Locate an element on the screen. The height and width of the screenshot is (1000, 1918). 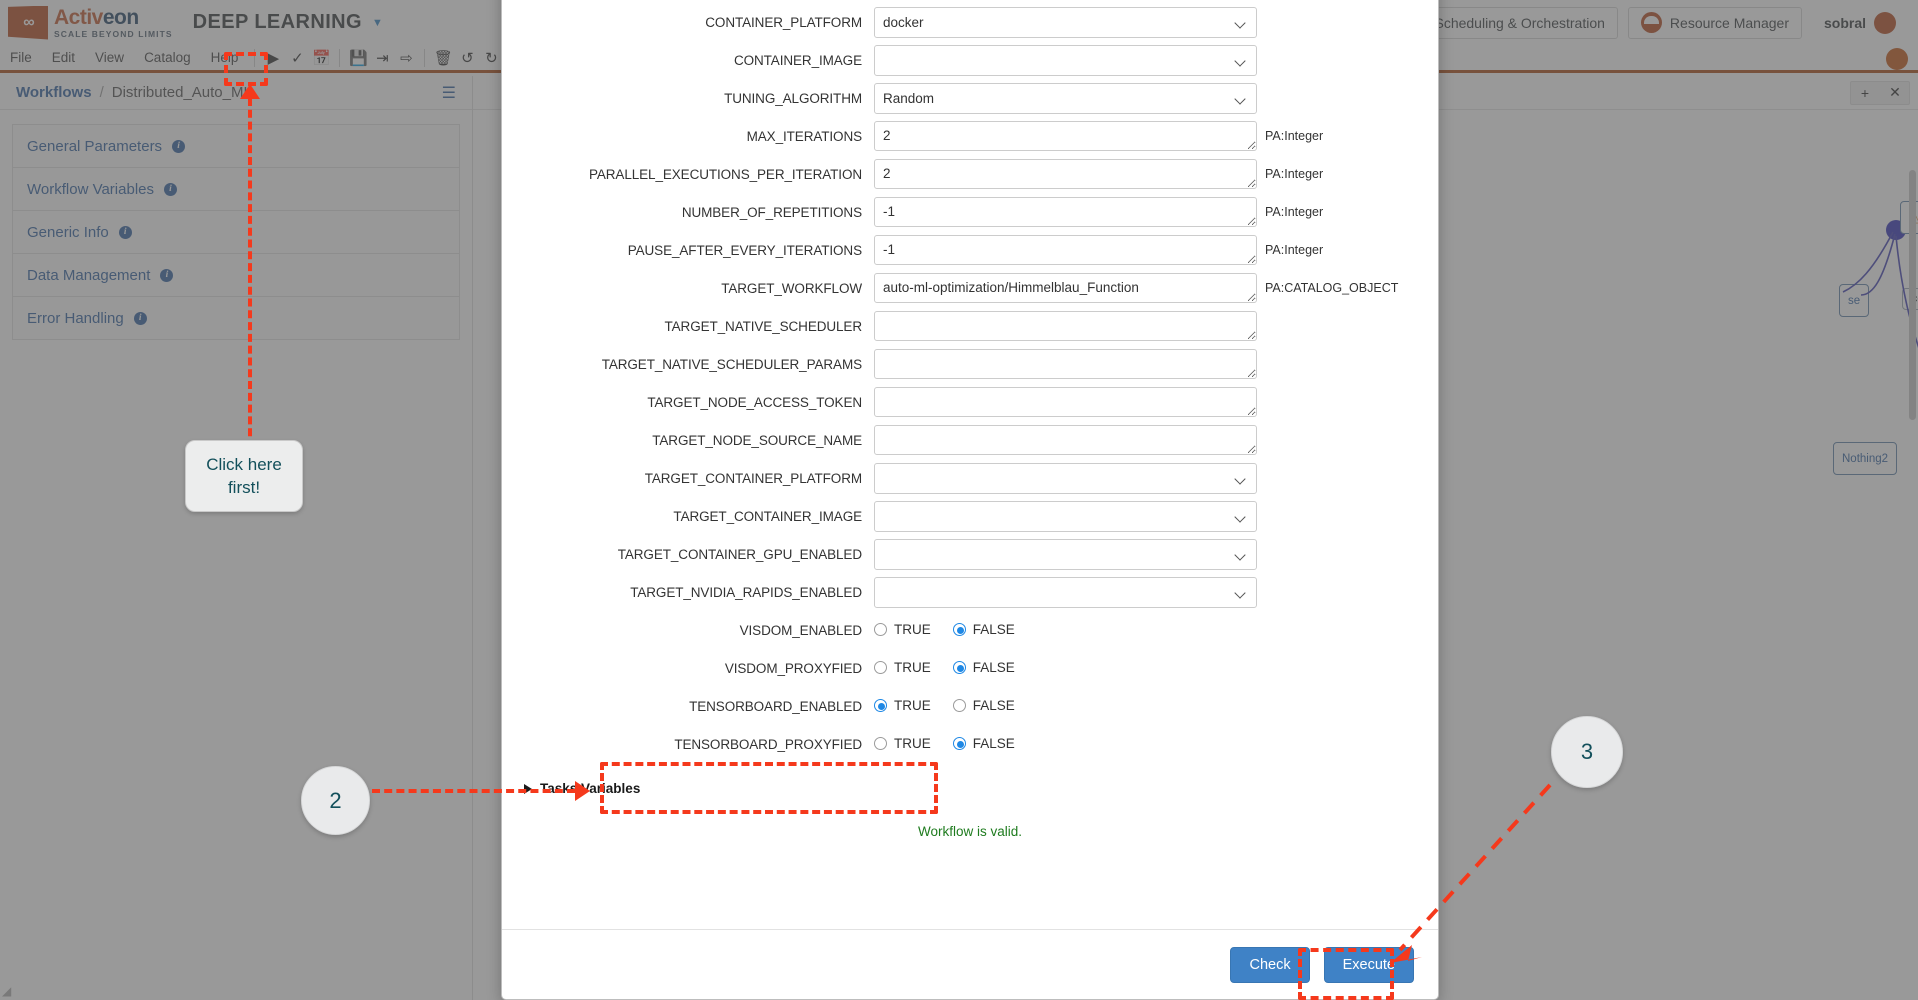
form-row: TUNING_ALGORITHM Random is located at coordinates (970, 102).